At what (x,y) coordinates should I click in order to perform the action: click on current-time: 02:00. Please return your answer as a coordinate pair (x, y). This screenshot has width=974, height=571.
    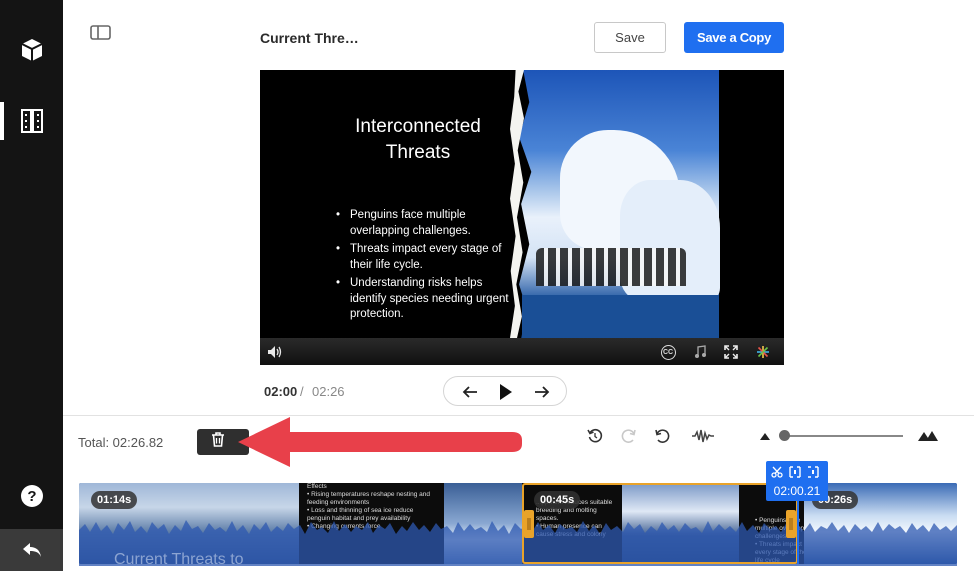
    Looking at the image, I should click on (281, 391).